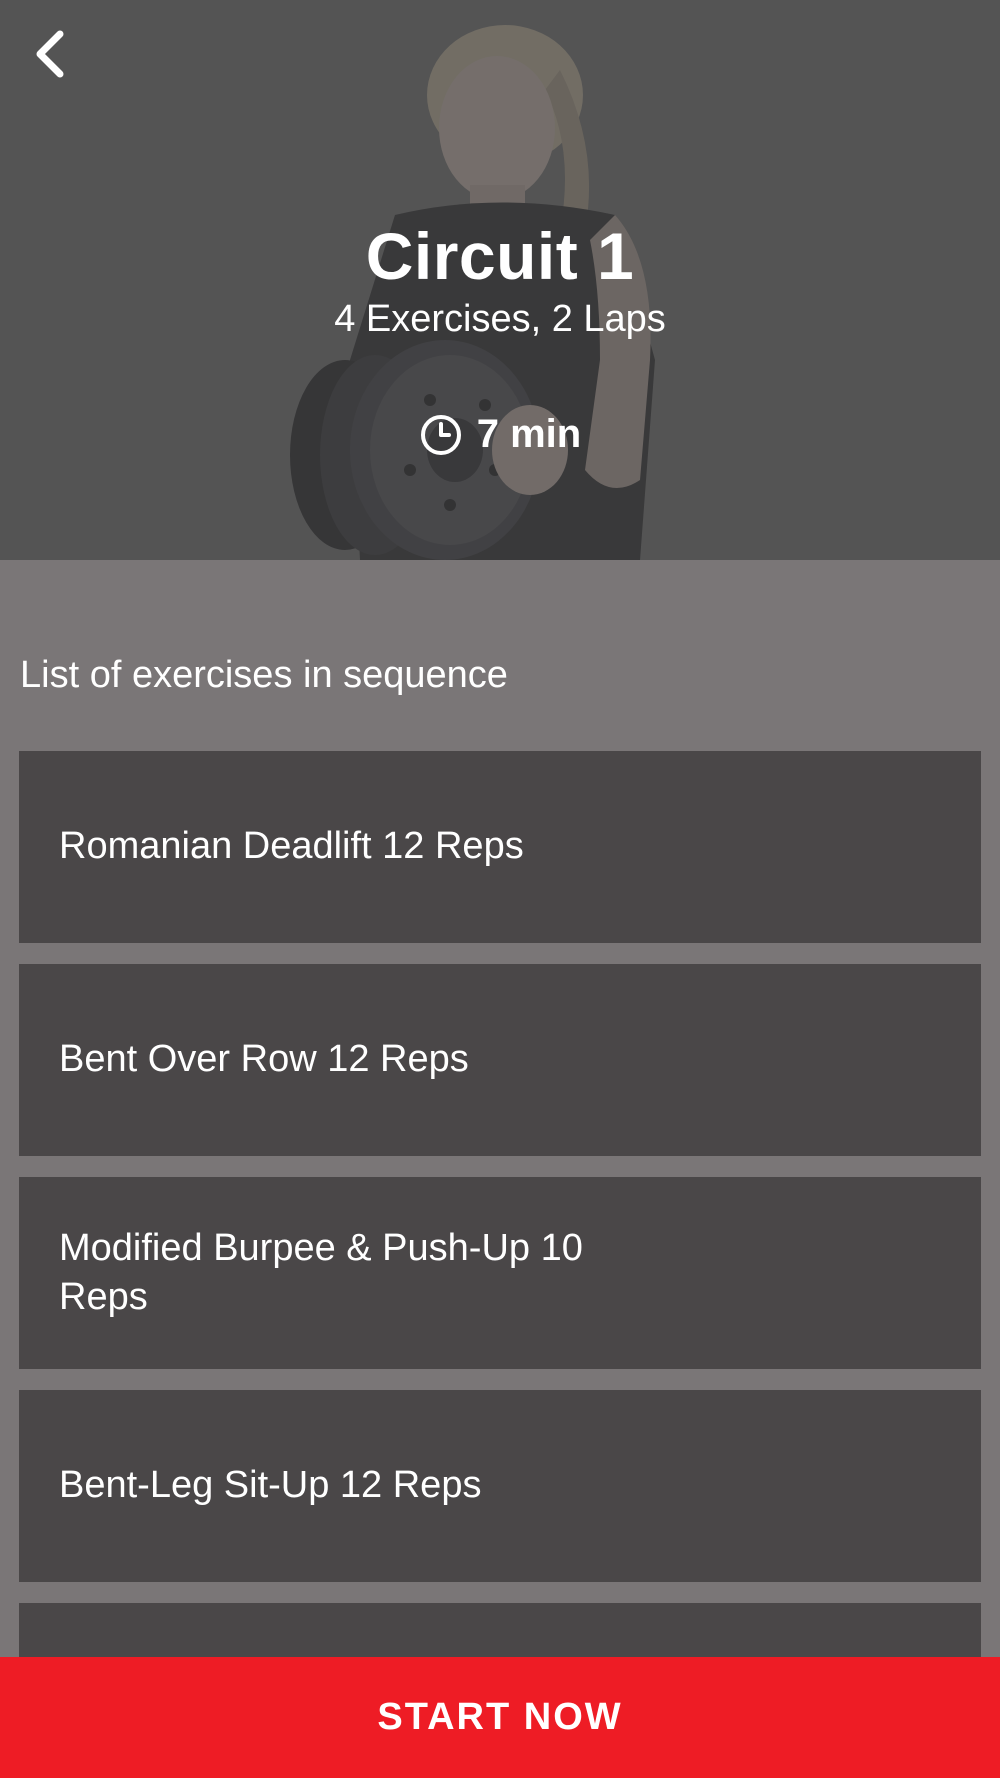 The height and width of the screenshot is (1778, 1000). Describe the element at coordinates (500, 1060) in the screenshot. I see `exercise-item-2: Bent Over Row 12 Reps` at that location.